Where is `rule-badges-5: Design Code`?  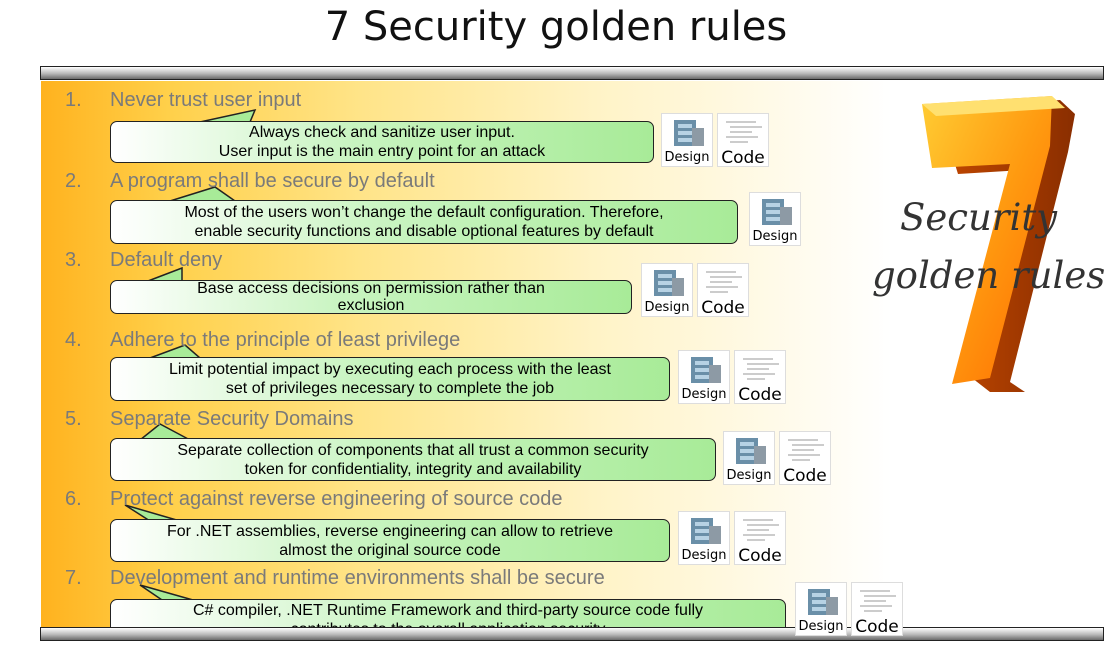 rule-badges-5: Design Code is located at coordinates (777, 458).